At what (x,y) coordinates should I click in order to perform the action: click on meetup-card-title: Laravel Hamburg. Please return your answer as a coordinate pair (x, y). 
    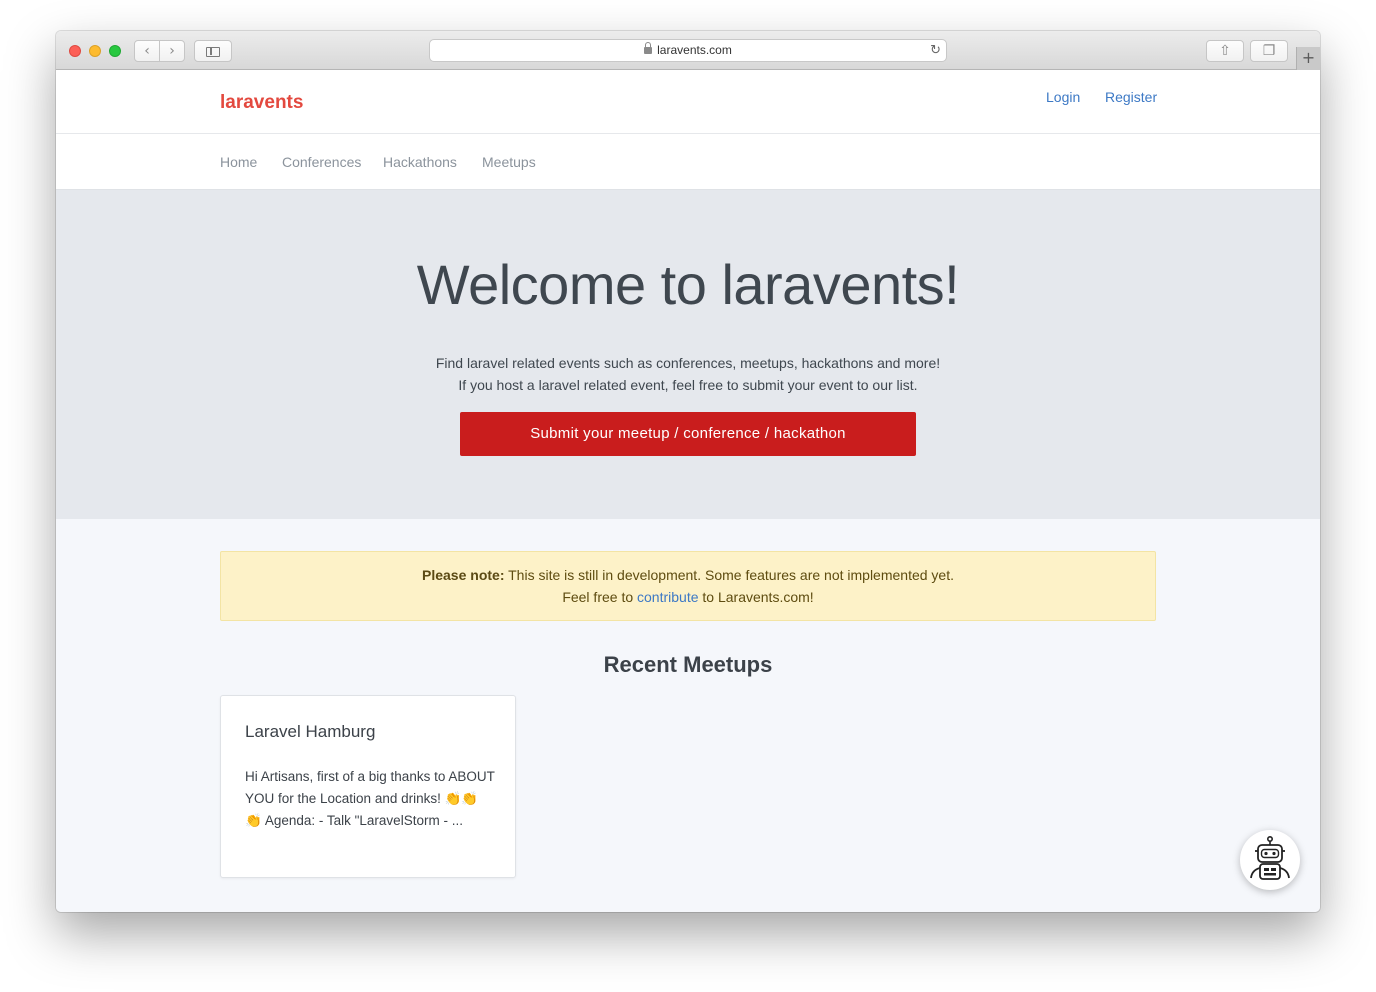
    Looking at the image, I should click on (310, 732).